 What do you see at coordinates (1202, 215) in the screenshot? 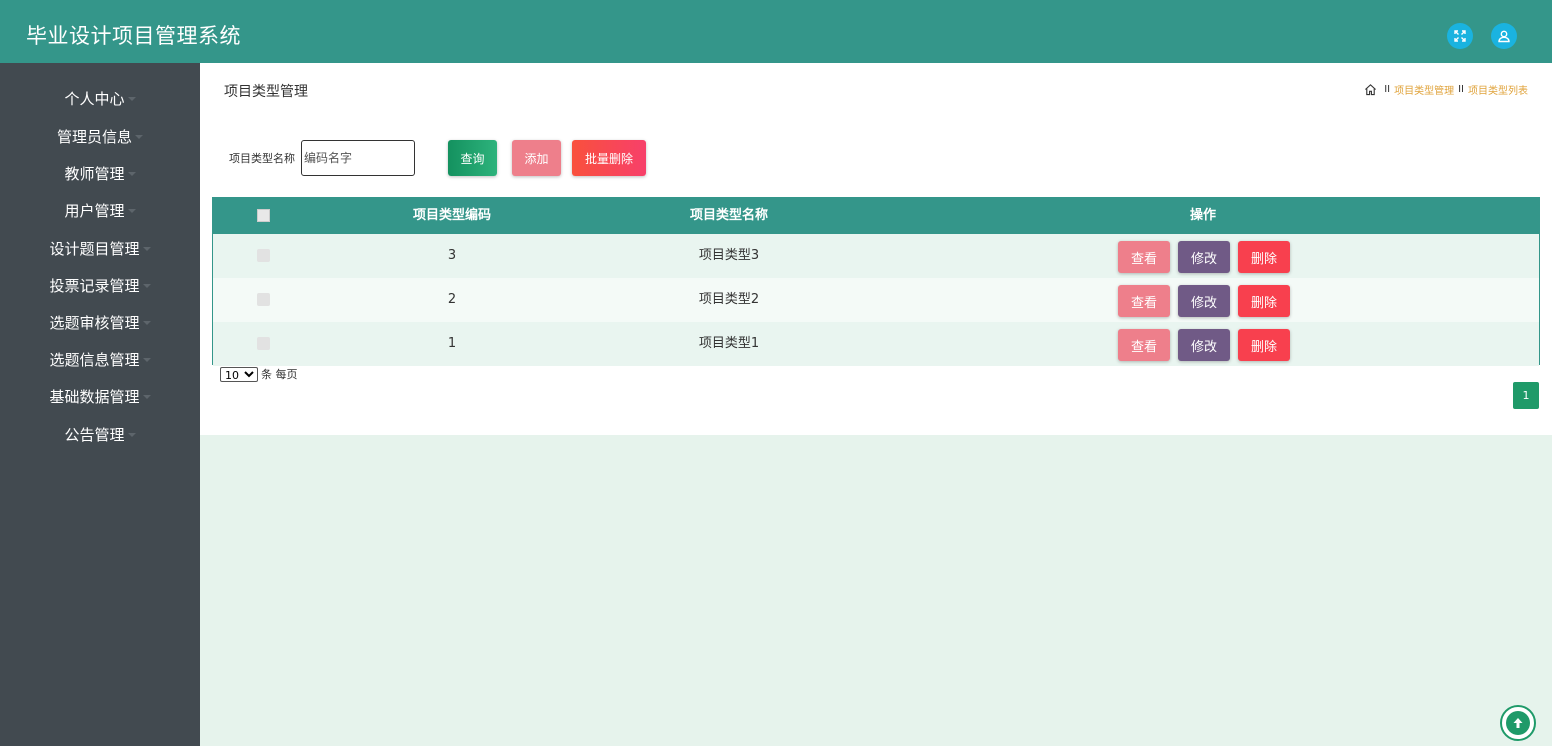
I see `header-actions: 操作` at bounding box center [1202, 215].